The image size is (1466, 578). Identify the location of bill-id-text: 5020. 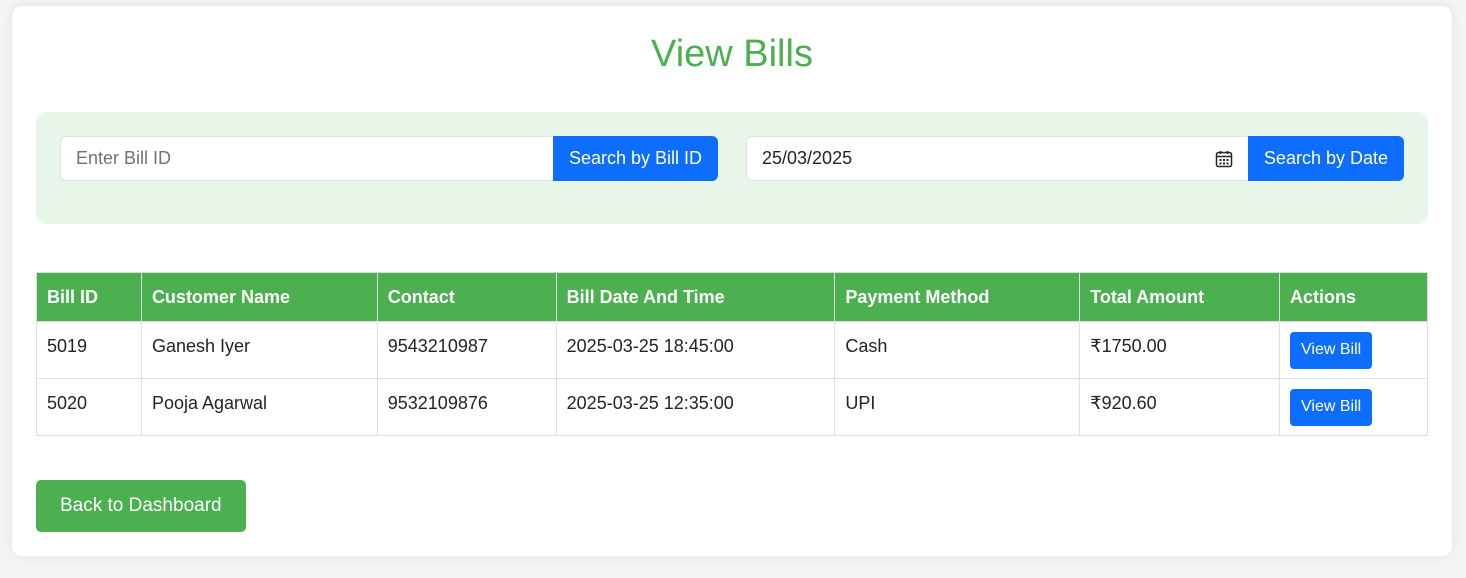
(67, 402).